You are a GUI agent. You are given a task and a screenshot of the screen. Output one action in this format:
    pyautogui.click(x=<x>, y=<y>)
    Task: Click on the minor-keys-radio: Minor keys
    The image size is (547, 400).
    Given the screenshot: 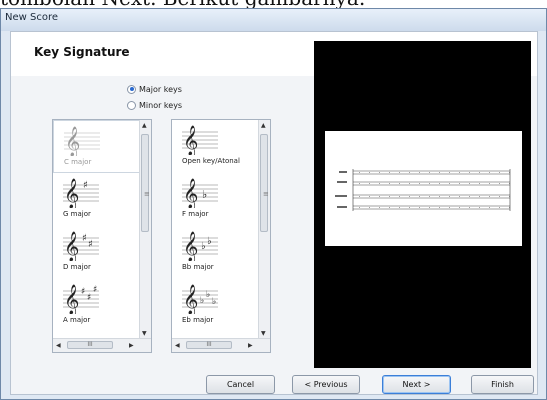 What is the action you would take?
    pyautogui.click(x=154, y=105)
    